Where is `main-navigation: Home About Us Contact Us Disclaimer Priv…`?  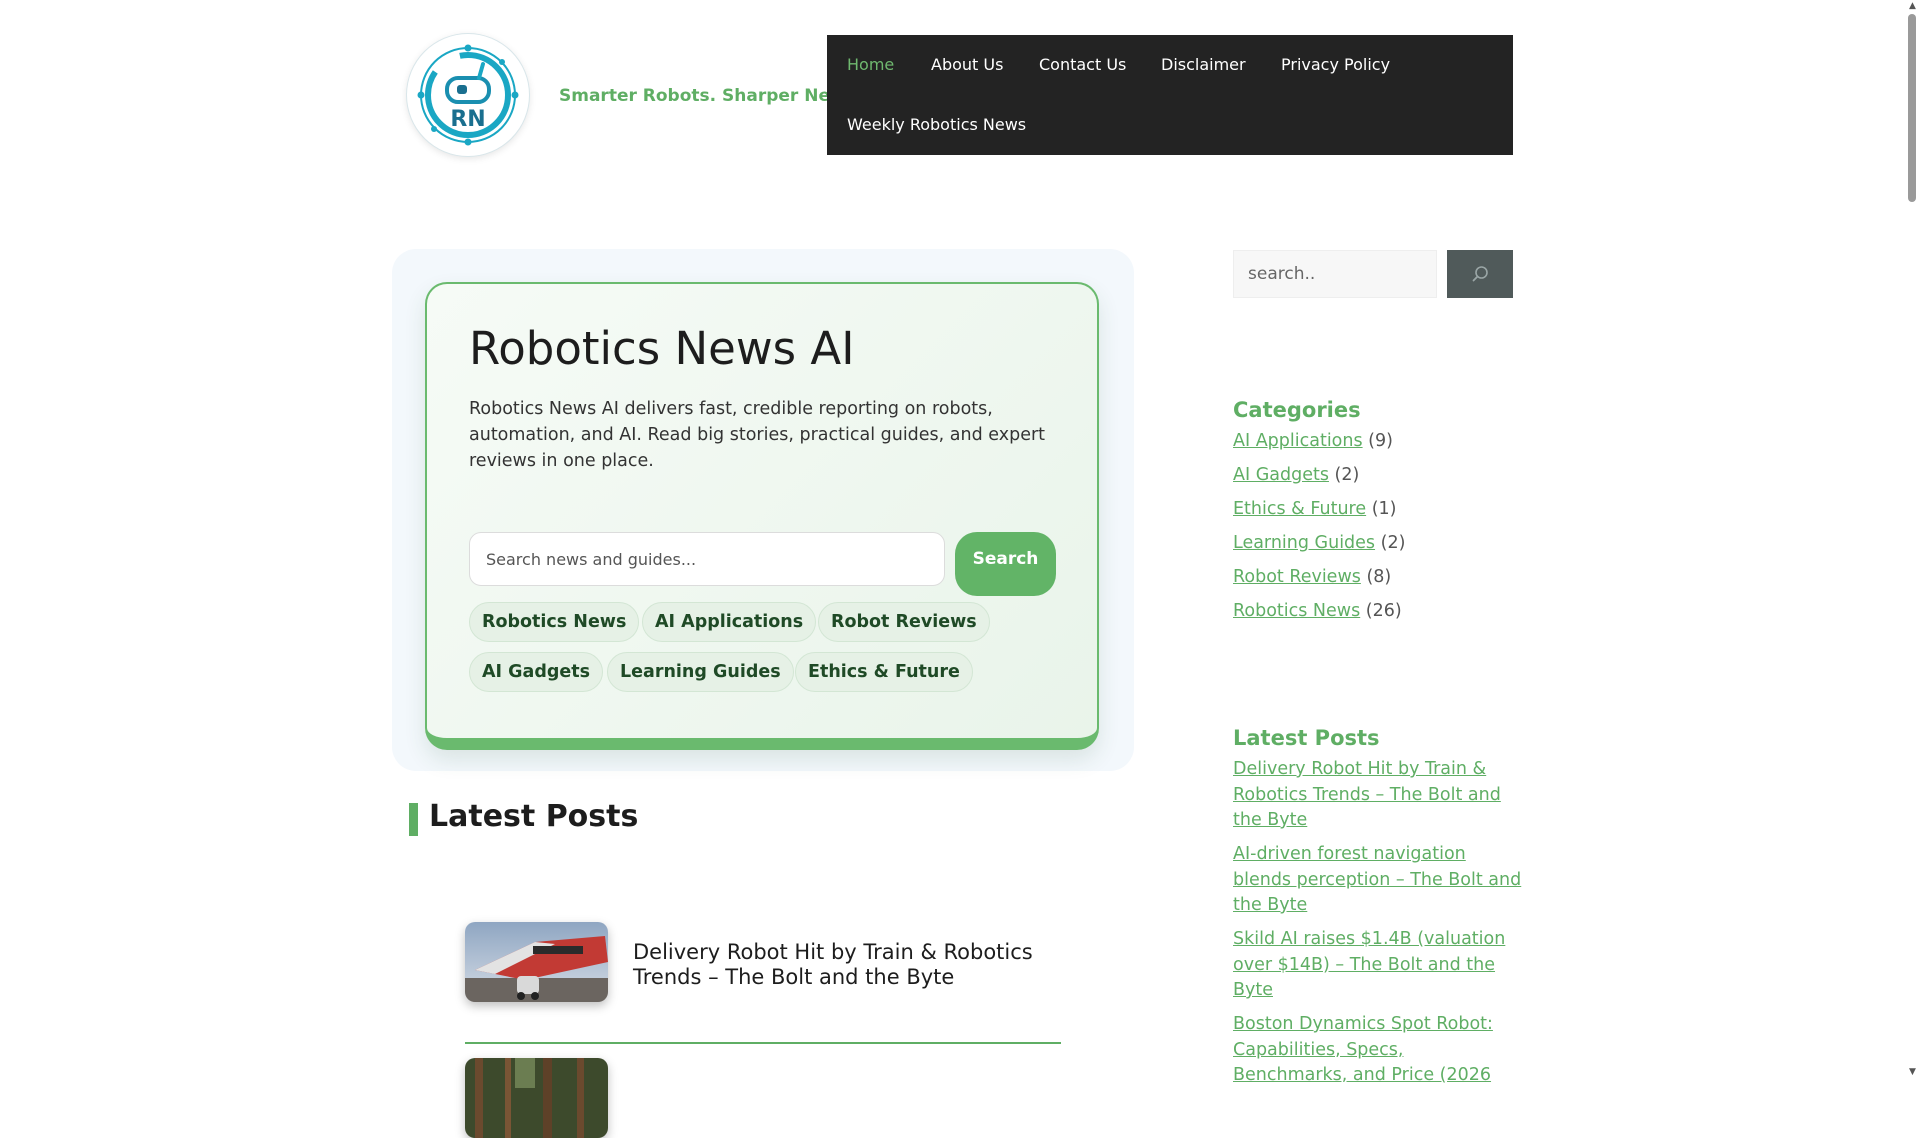 main-navigation: Home About Us Contact Us Disclaimer Priv… is located at coordinates (1170, 95).